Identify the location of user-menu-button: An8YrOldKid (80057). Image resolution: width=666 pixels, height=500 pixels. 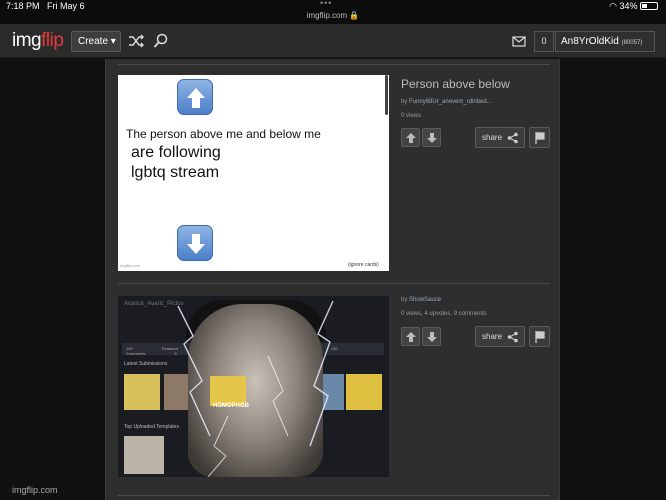
(605, 41).